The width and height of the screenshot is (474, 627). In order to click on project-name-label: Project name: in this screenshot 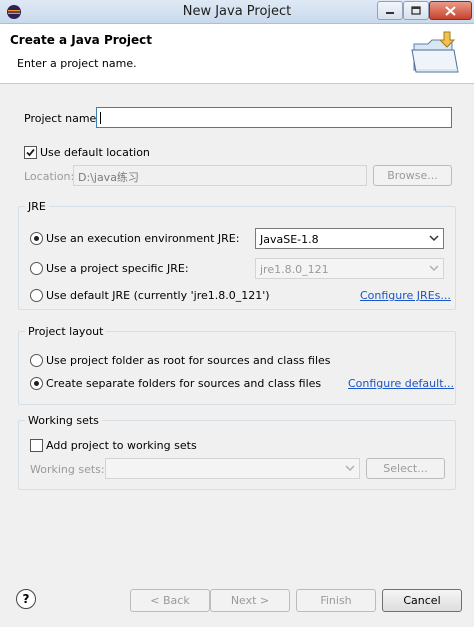, I will do `click(62, 118)`.